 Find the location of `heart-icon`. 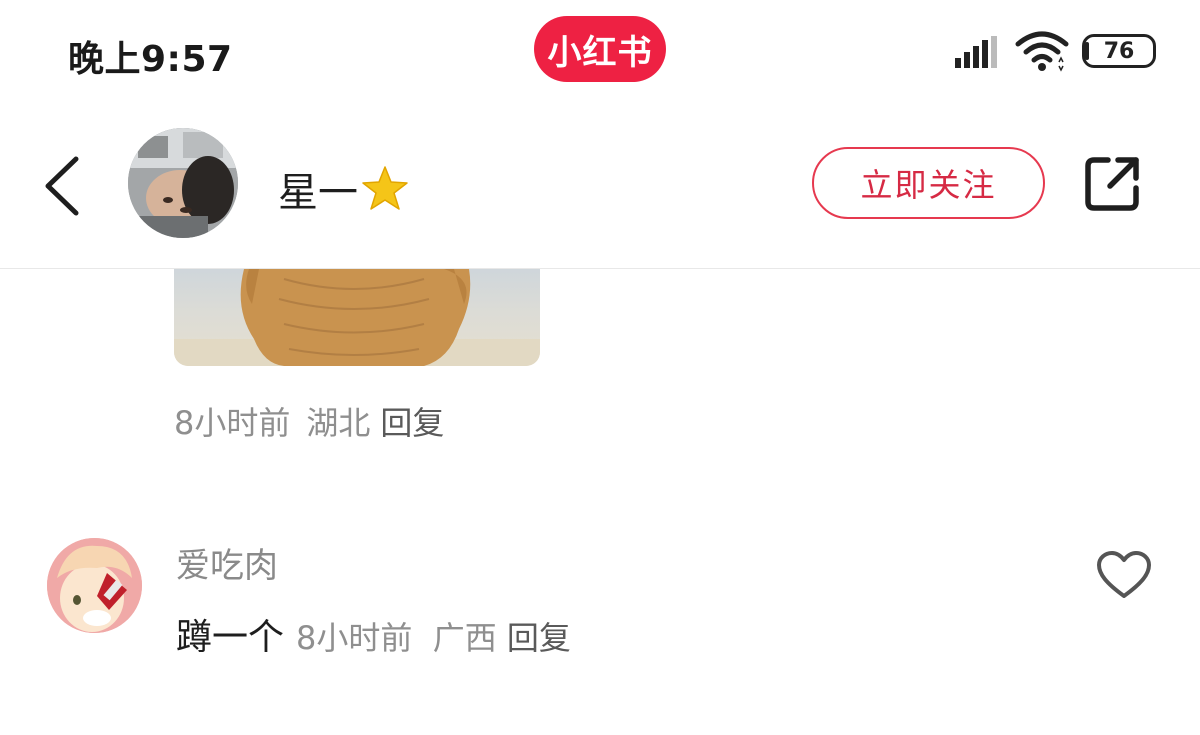

heart-icon is located at coordinates (1124, 575).